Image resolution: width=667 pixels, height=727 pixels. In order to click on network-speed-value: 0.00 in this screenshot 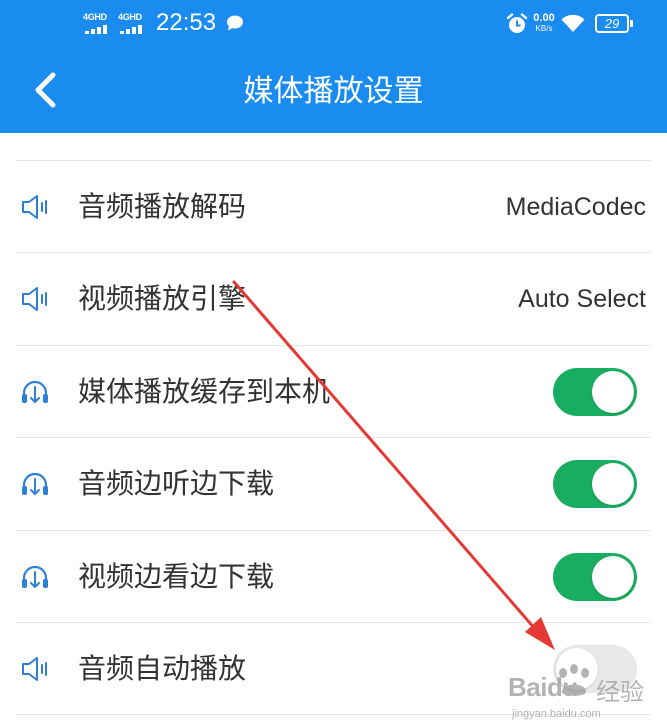, I will do `click(544, 18)`.